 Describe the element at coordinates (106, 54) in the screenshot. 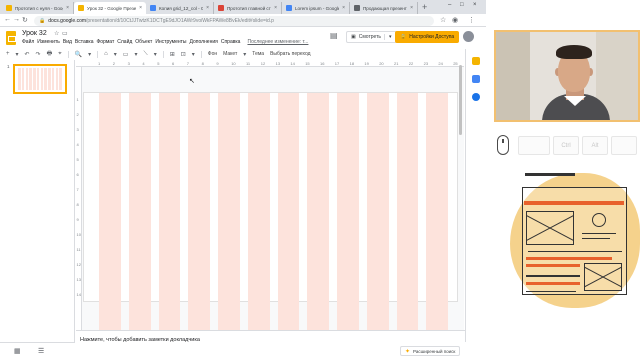

I see `select-icon: ⌂` at that location.